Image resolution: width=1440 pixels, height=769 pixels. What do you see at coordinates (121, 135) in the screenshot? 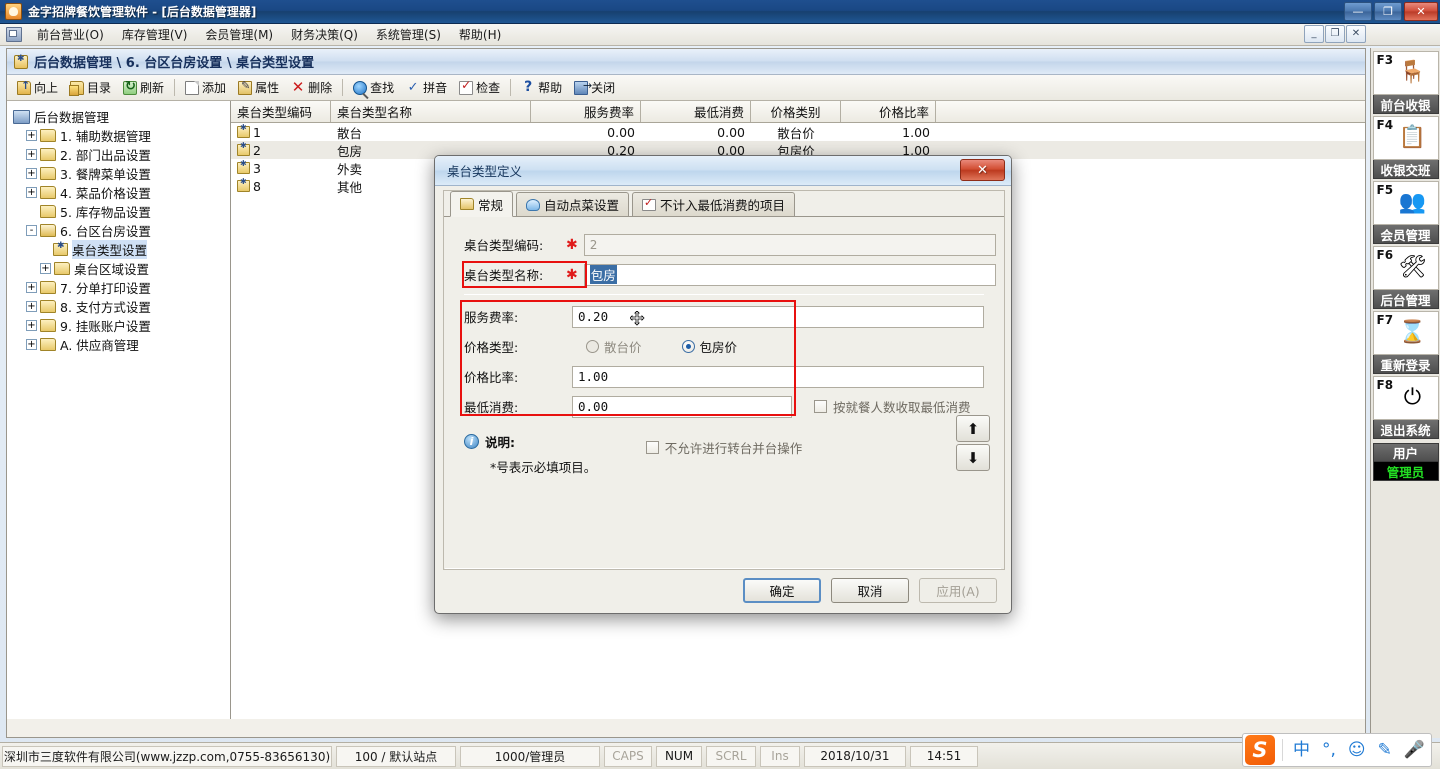
I see `tree-item-auxiliary-data: + 1. 辅助数据管理` at bounding box center [121, 135].